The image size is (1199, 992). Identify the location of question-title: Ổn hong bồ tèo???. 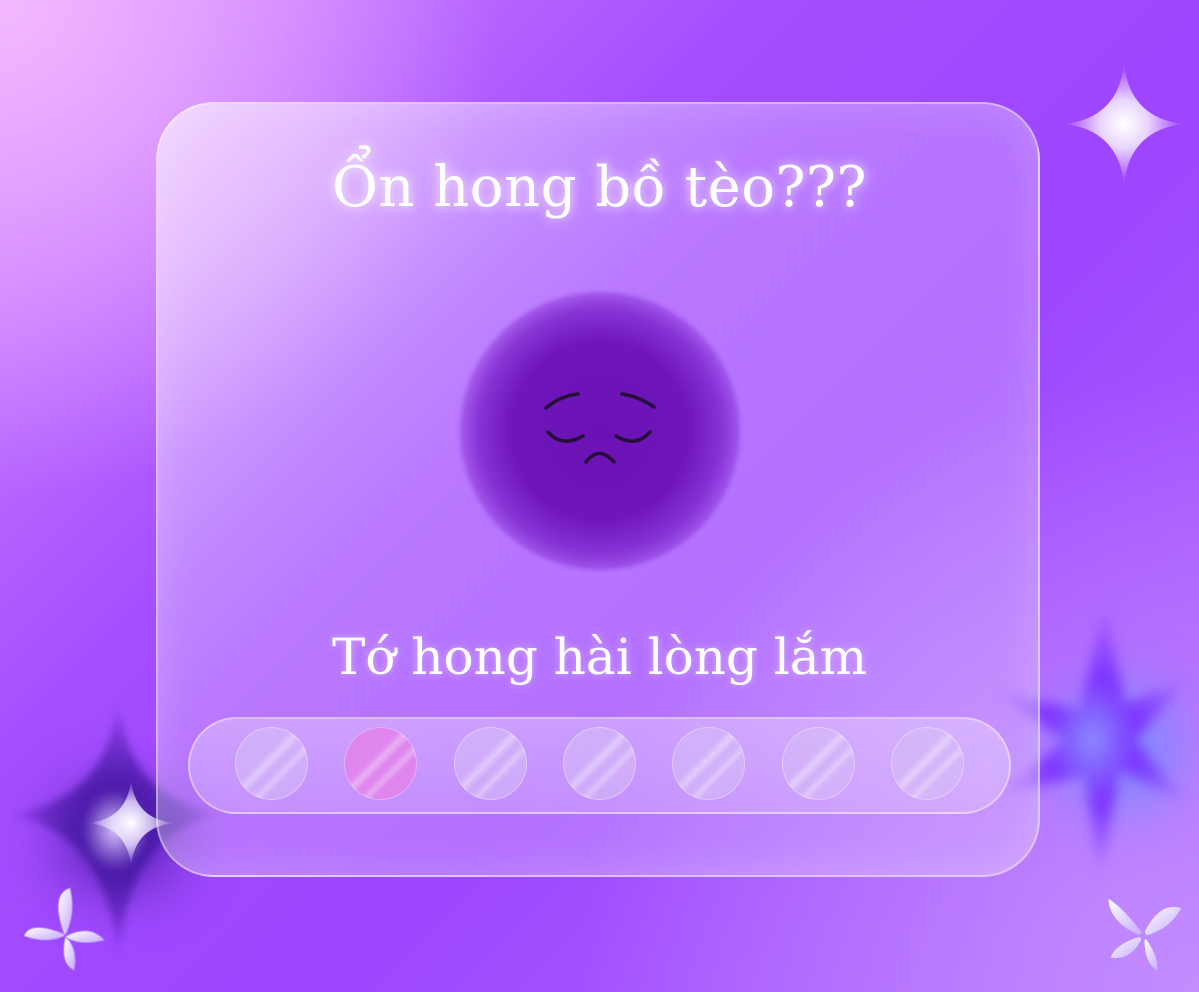
(599, 187).